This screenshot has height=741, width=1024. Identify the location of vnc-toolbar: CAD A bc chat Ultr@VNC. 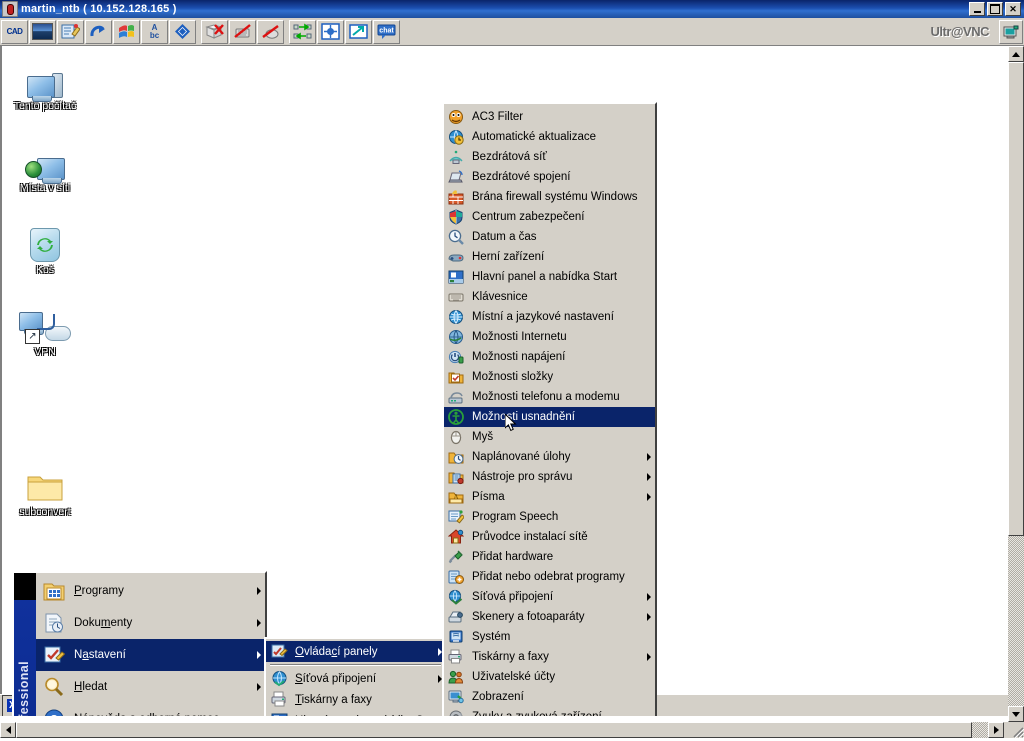
(512, 32).